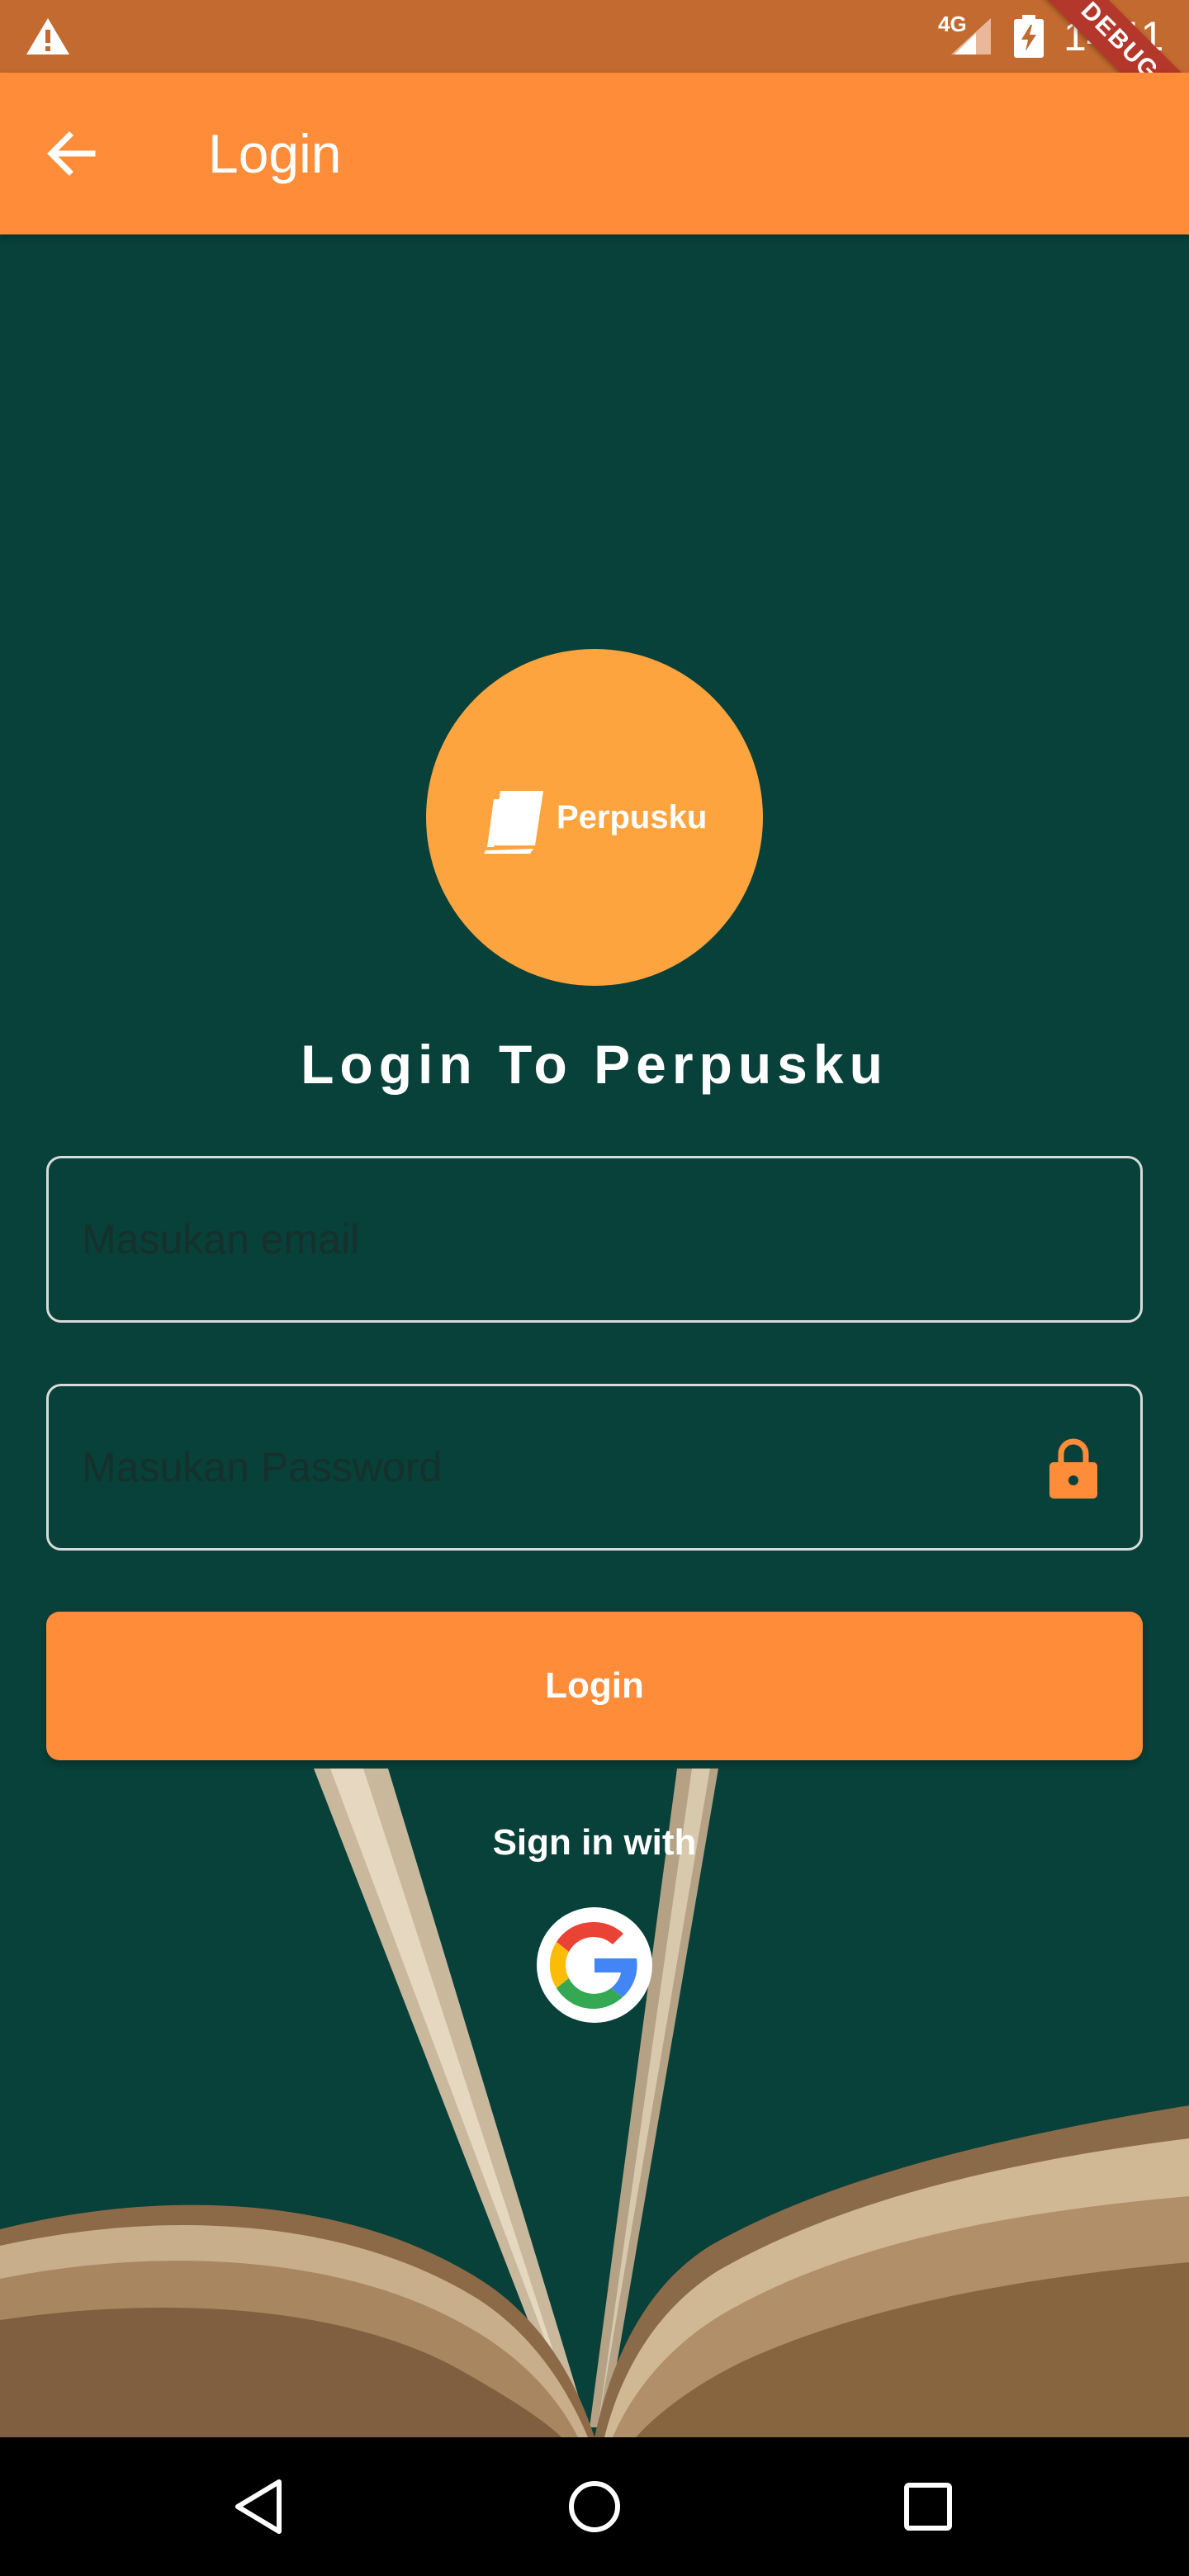 The image size is (1189, 2576). Describe the element at coordinates (594, 1686) in the screenshot. I see `login-button: Login` at that location.